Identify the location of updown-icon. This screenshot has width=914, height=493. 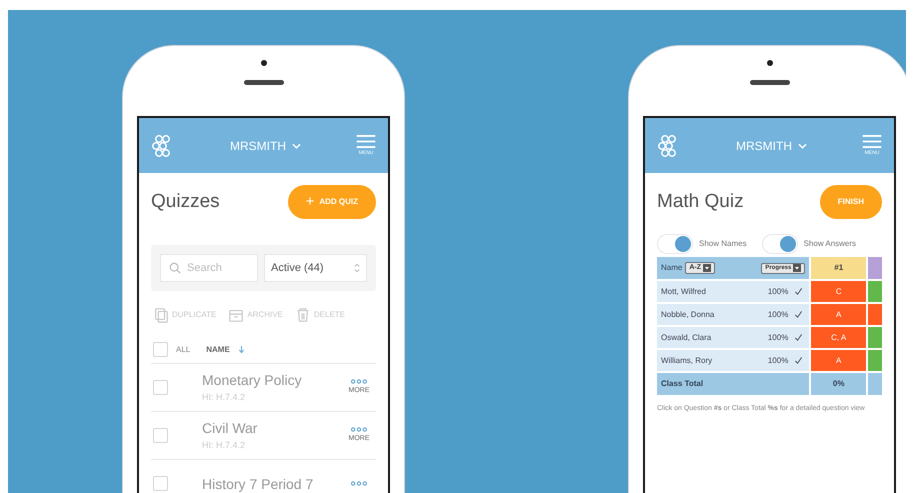
(357, 268).